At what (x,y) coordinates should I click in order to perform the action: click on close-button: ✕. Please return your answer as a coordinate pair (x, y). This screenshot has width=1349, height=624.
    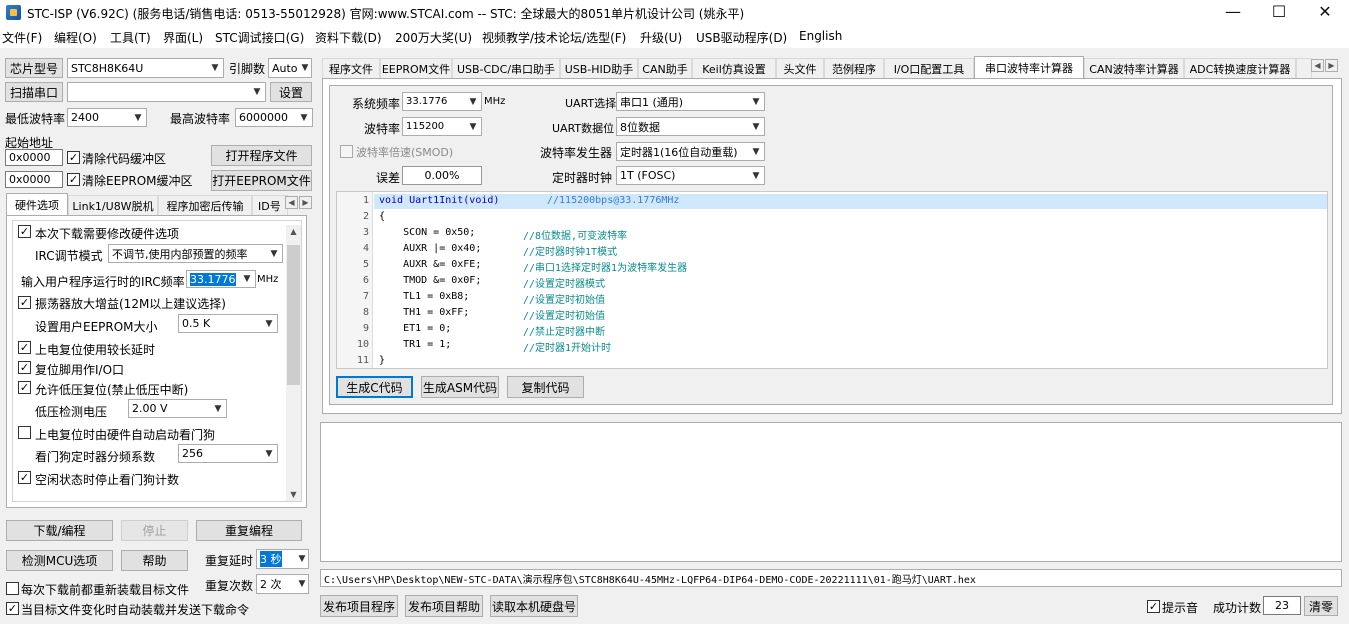
    Looking at the image, I should click on (1325, 13).